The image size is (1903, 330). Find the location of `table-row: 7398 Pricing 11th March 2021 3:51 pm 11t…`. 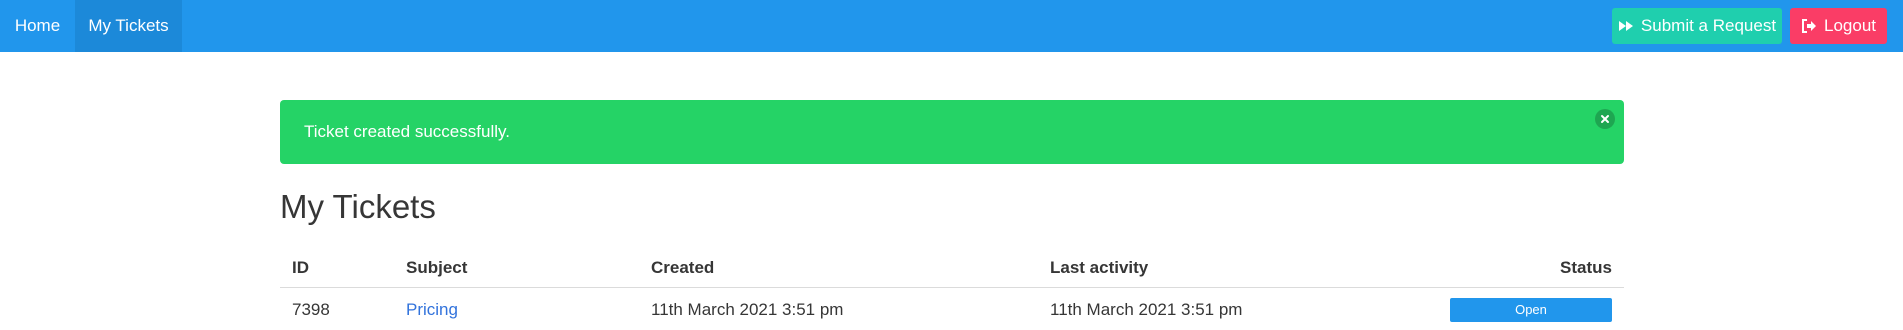

table-row: 7398 Pricing 11th March 2021 3:51 pm 11t… is located at coordinates (952, 309).